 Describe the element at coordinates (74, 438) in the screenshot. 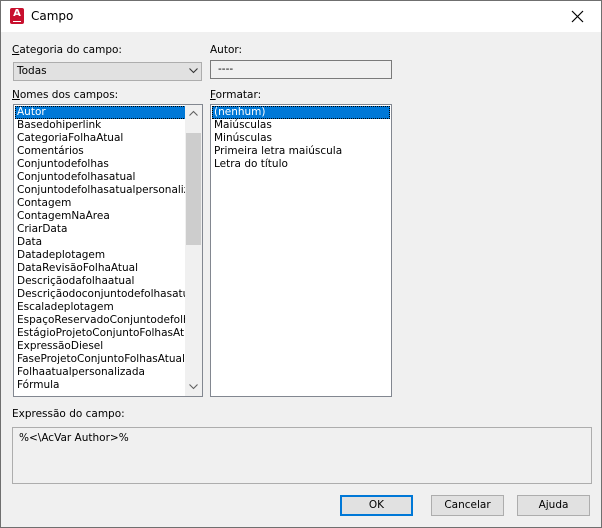

I see `expression-value: %<\AcVar Author>%` at that location.